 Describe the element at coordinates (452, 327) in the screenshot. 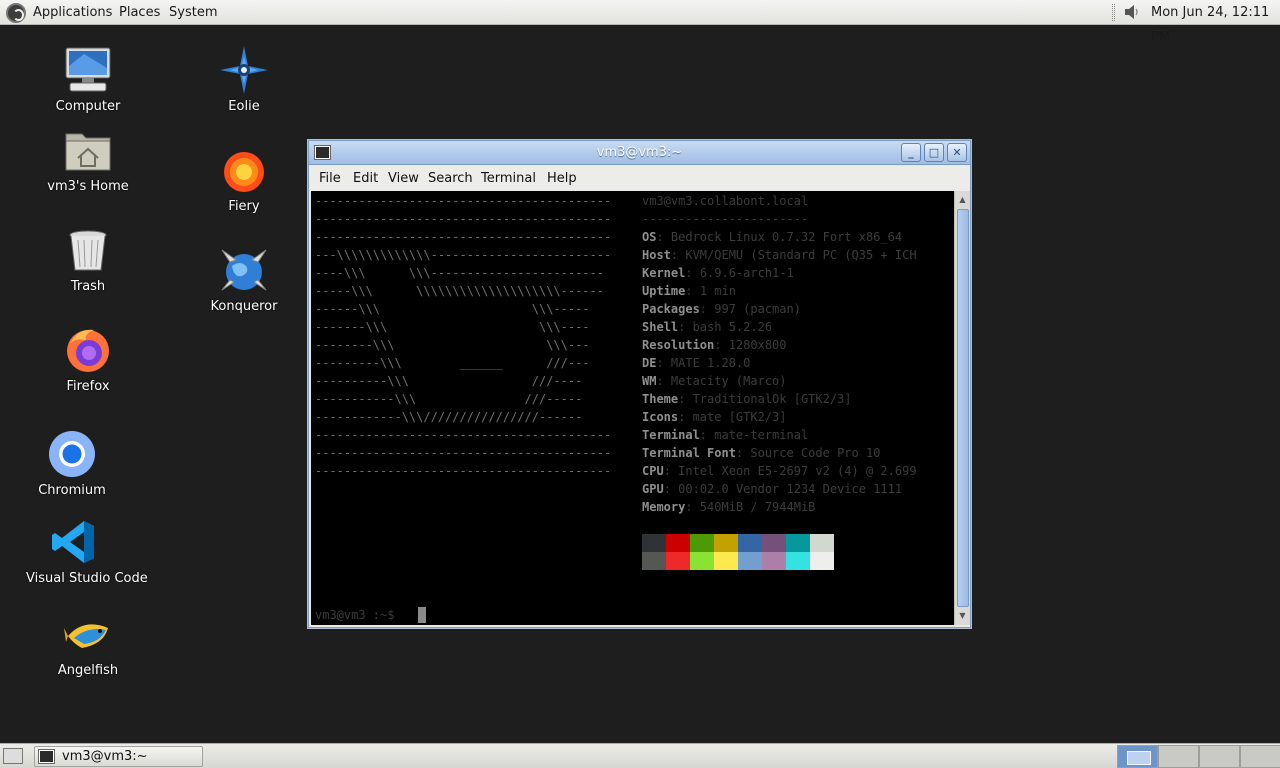

I see `ascii-art-line: -------\\\ \\\----` at that location.